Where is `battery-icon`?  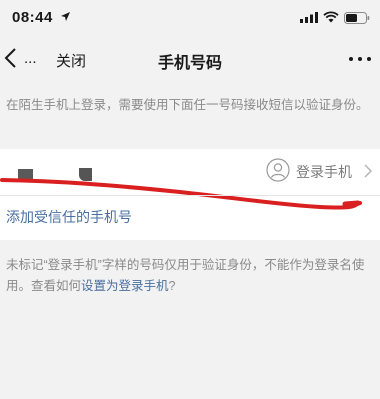
battery-icon is located at coordinates (357, 18).